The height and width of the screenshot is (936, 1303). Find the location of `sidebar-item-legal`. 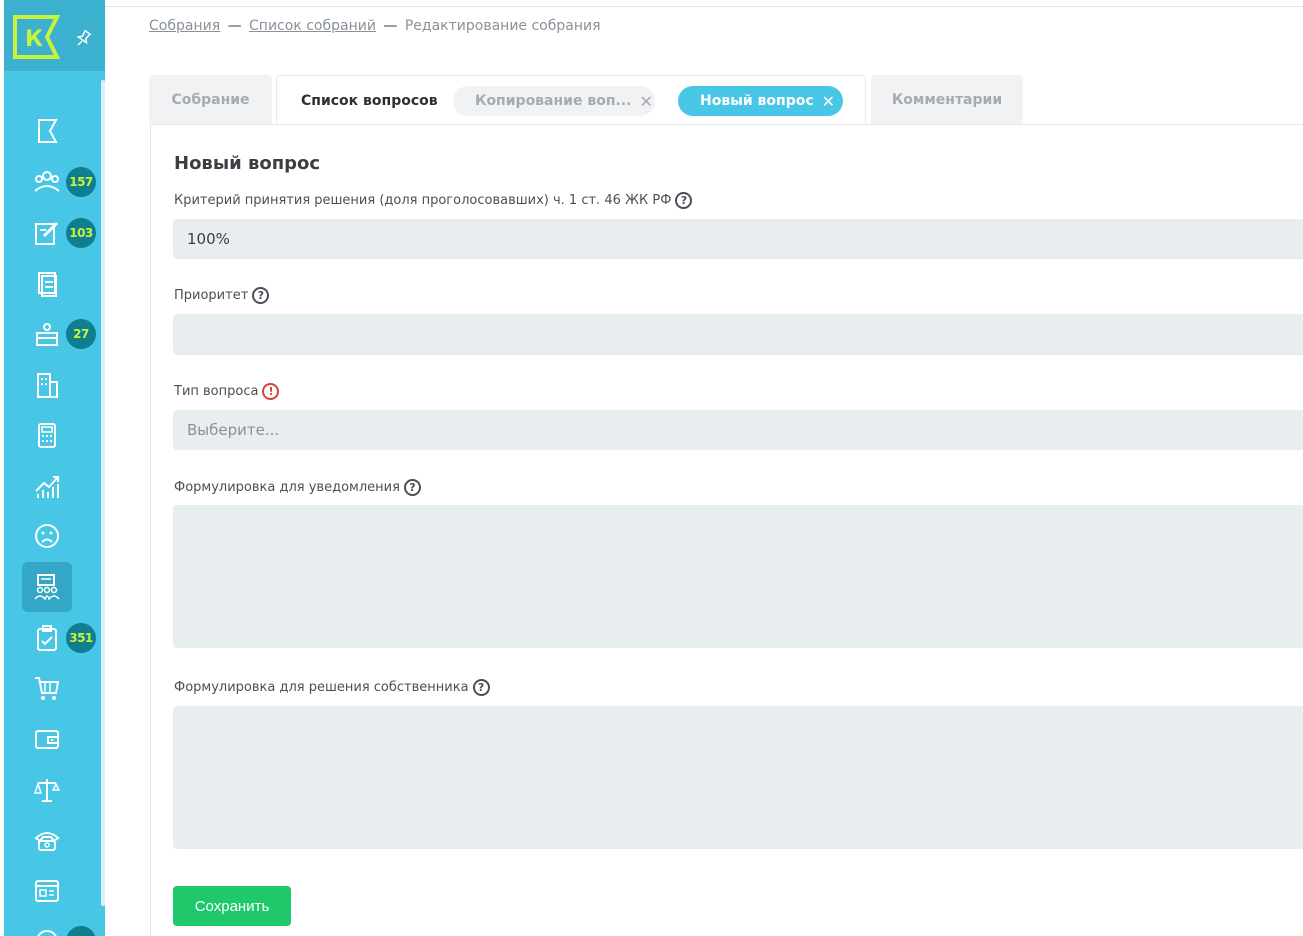

sidebar-item-legal is located at coordinates (47, 790).